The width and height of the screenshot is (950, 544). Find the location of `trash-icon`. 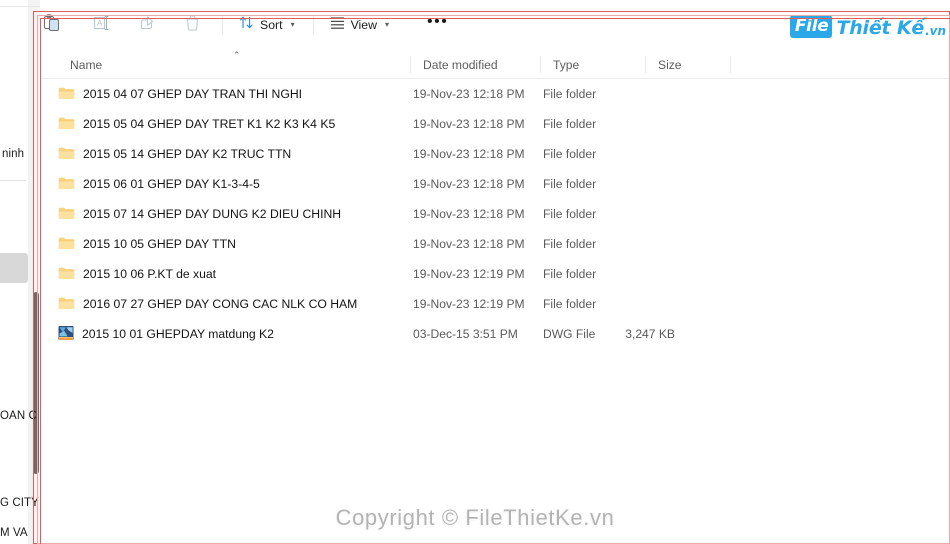

trash-icon is located at coordinates (192, 25).